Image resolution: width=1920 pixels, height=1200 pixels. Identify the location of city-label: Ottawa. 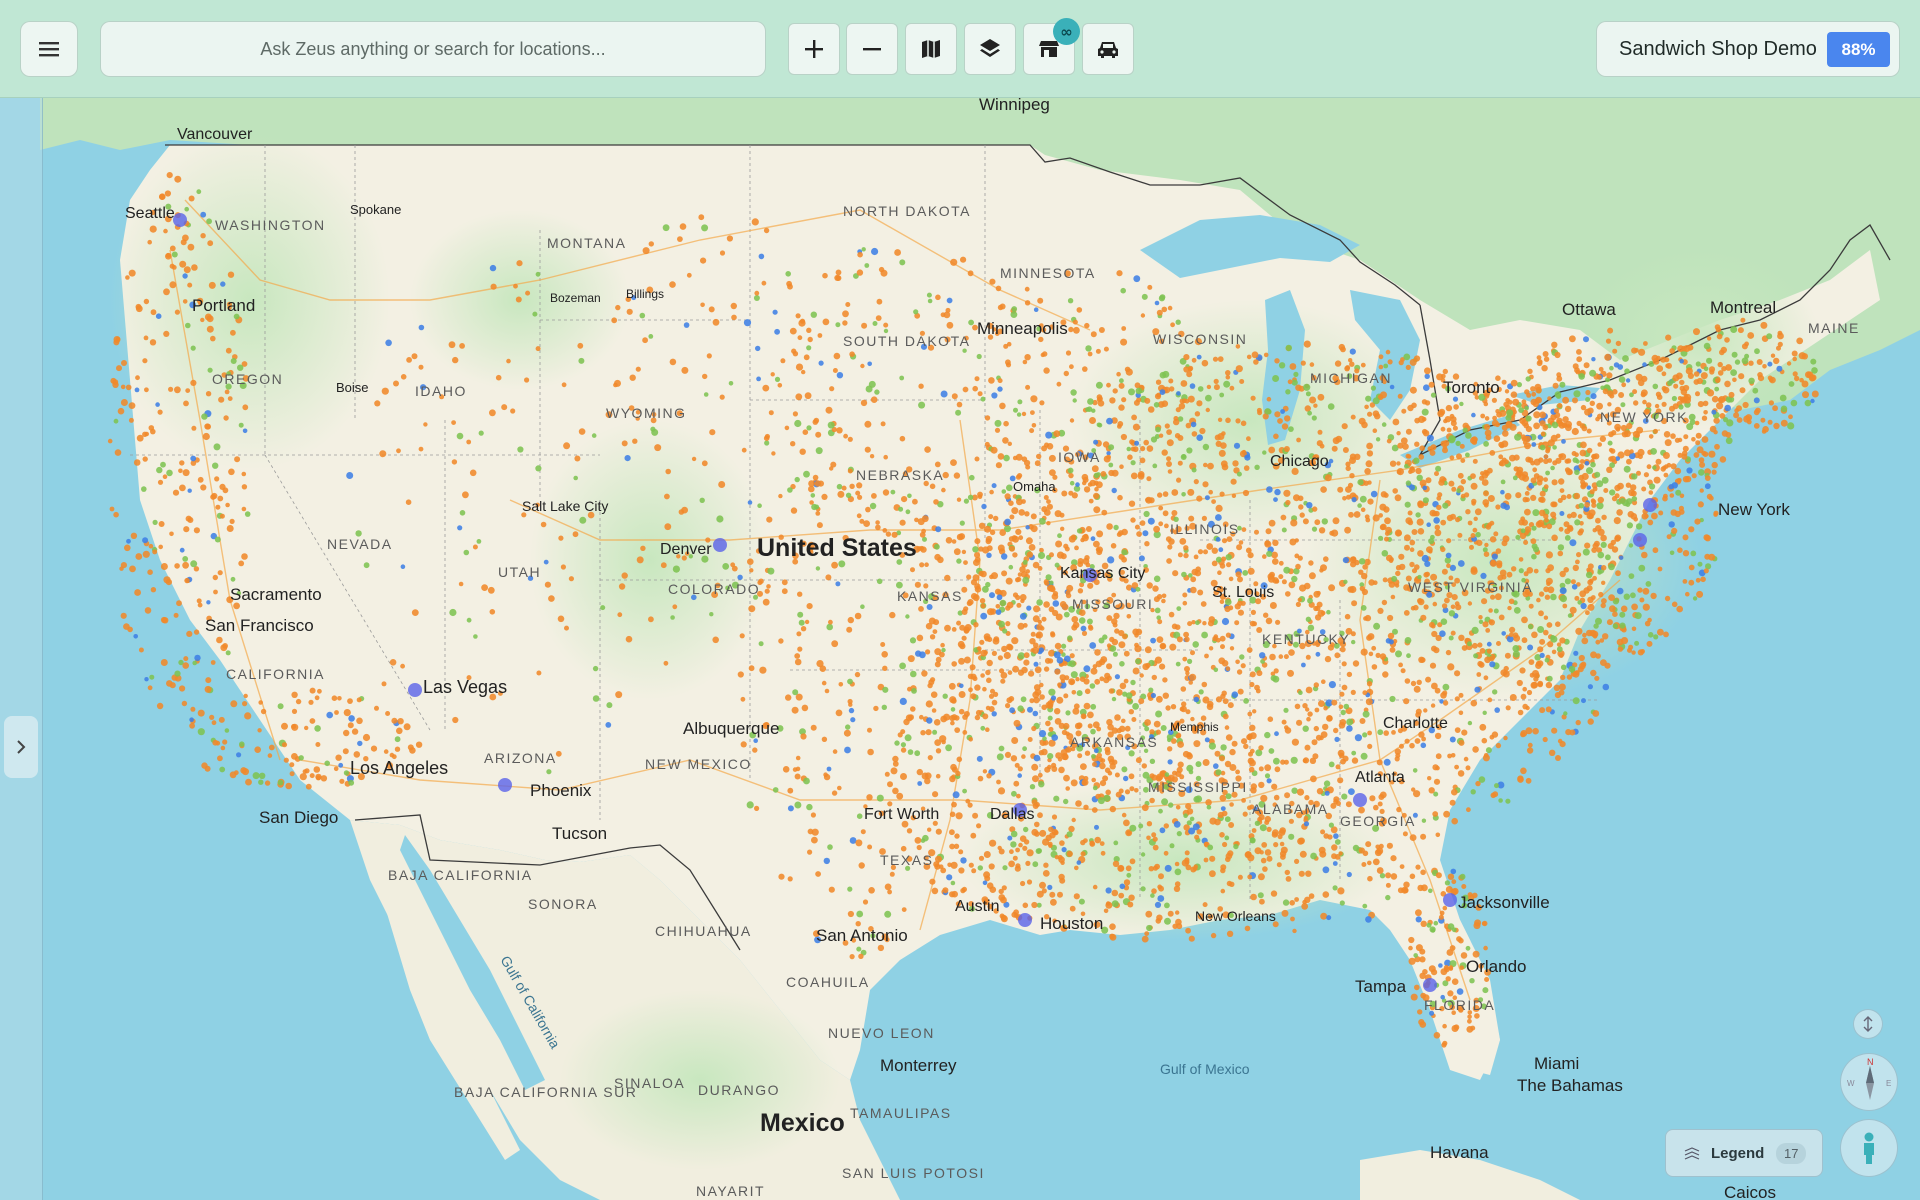
(1589, 309).